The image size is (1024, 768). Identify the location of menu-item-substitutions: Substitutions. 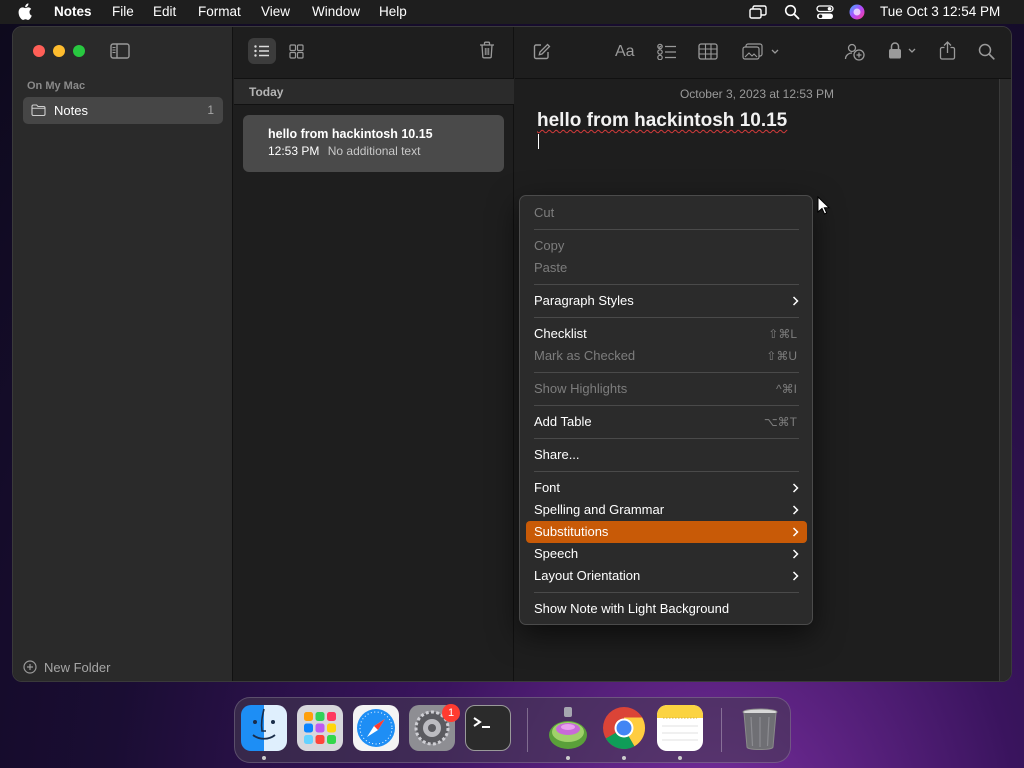
(666, 532).